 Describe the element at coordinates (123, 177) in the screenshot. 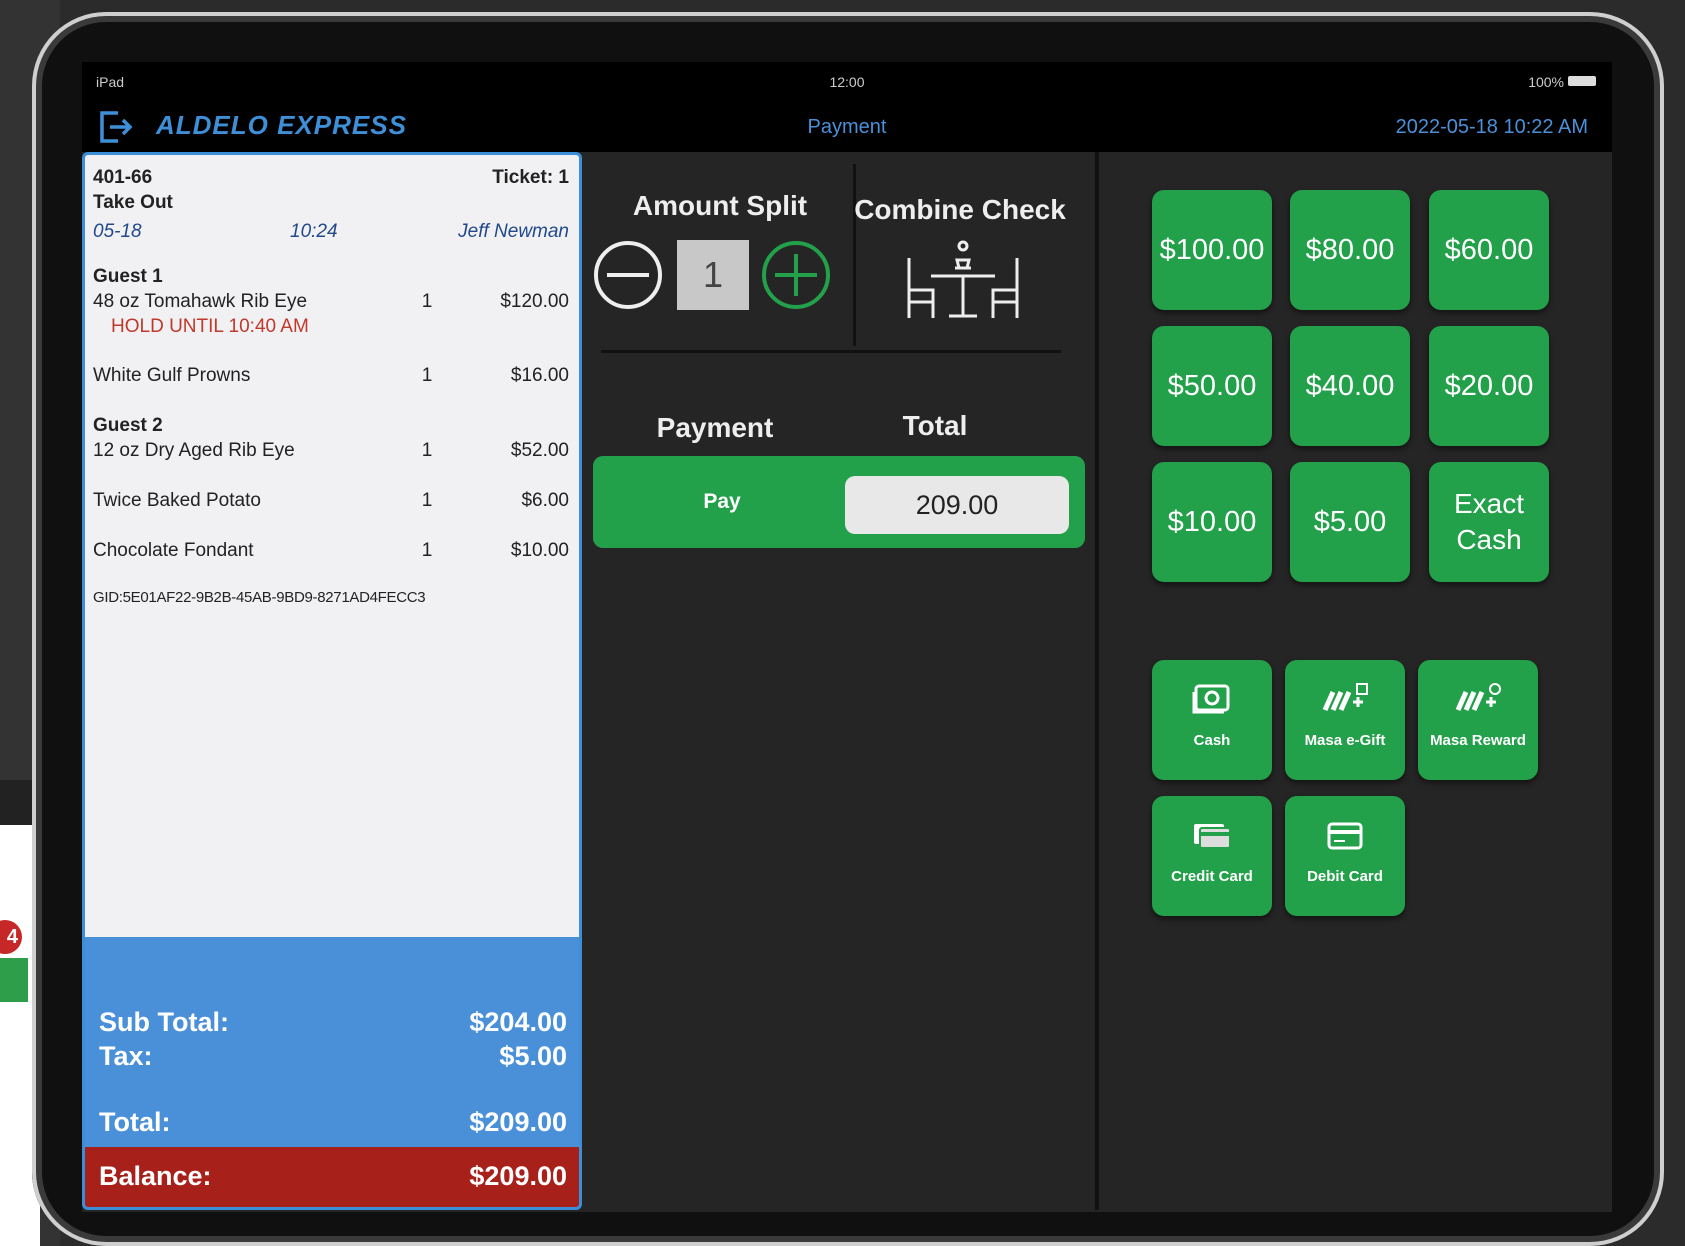

I see `order-number: 401-66` at that location.